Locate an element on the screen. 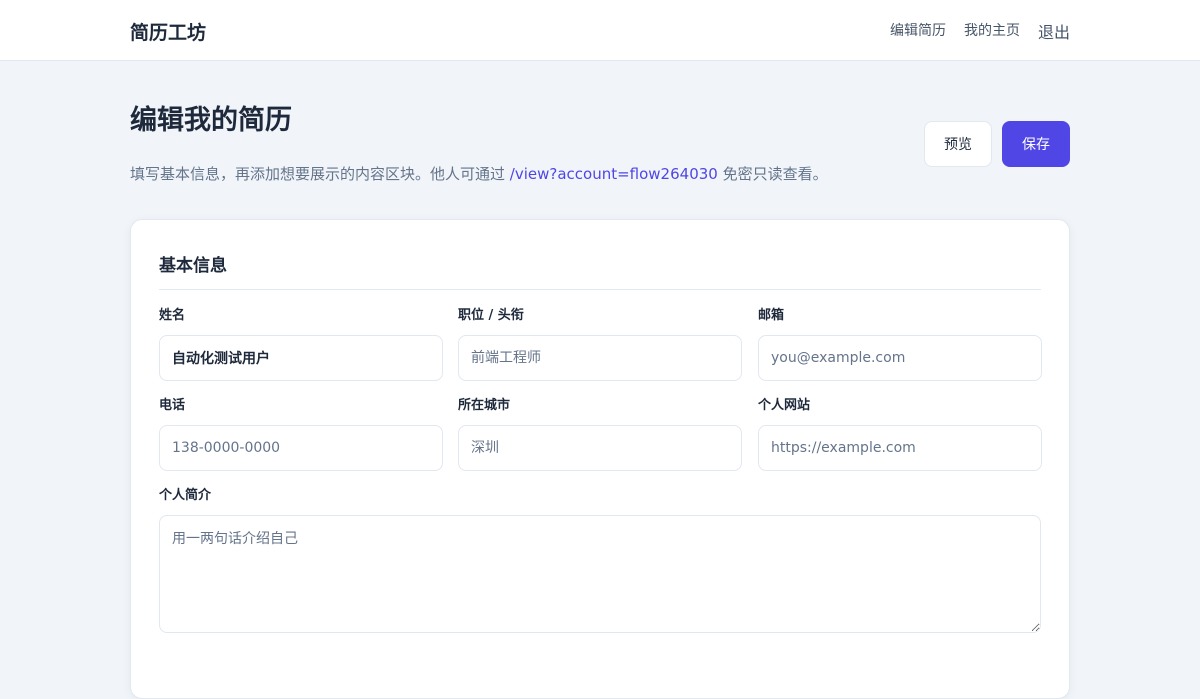  phone-label: 电话 is located at coordinates (172, 405).